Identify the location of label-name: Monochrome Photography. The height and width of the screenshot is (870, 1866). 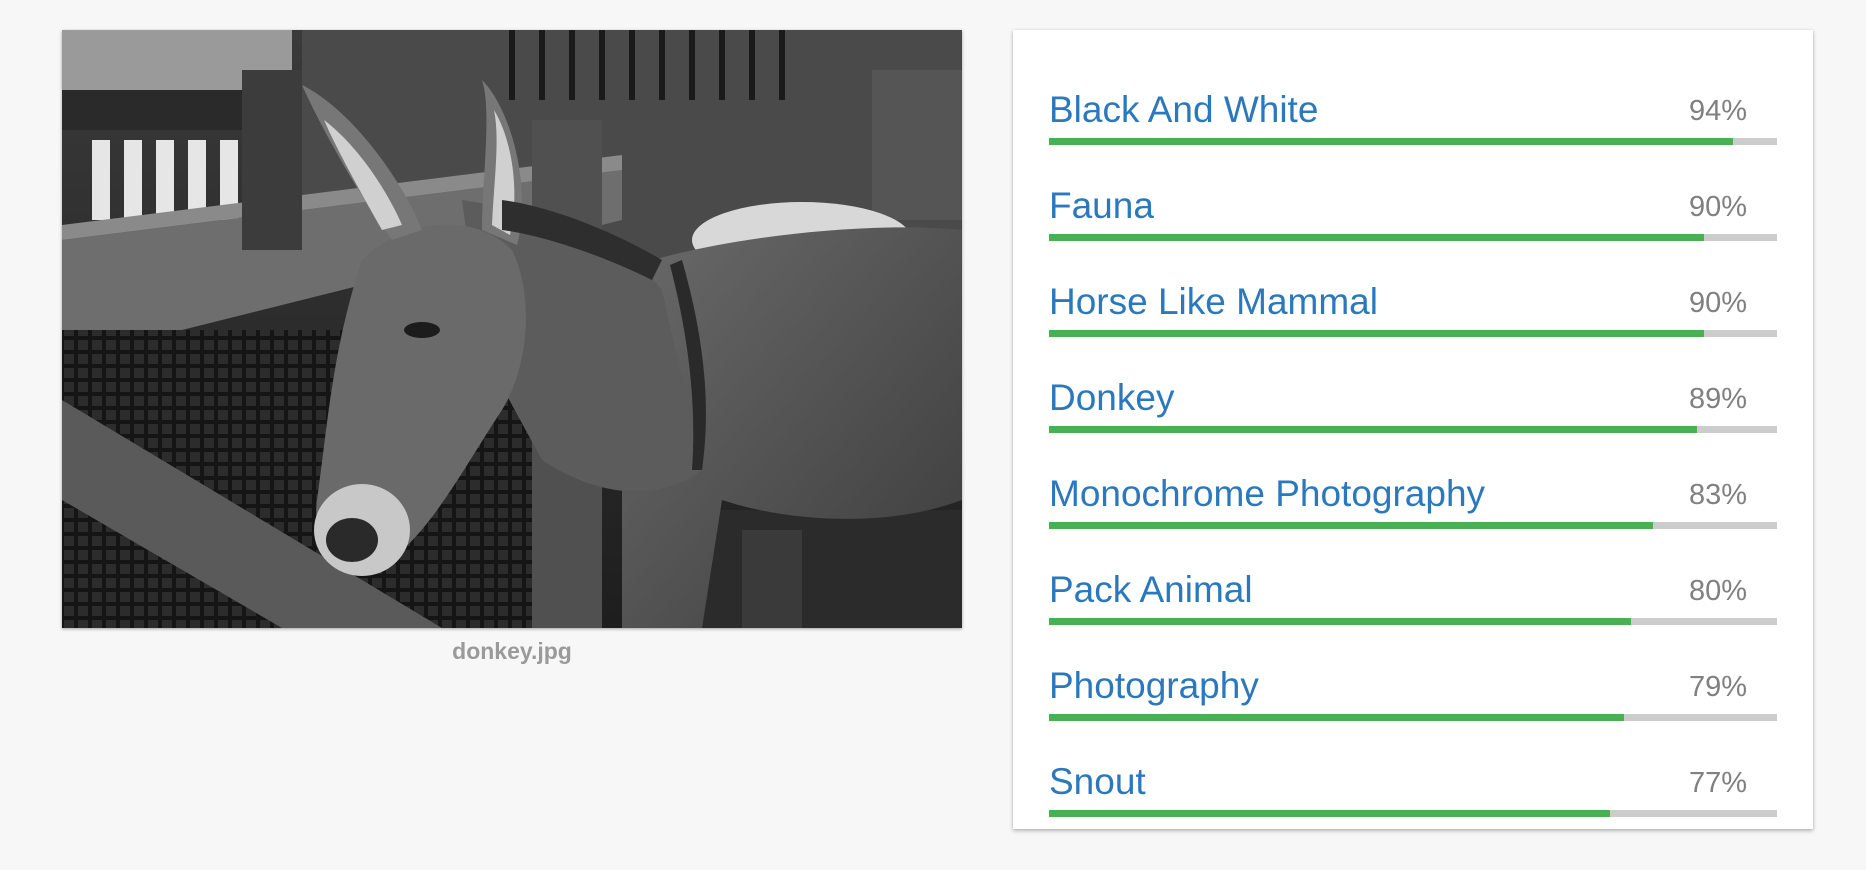
(1267, 493).